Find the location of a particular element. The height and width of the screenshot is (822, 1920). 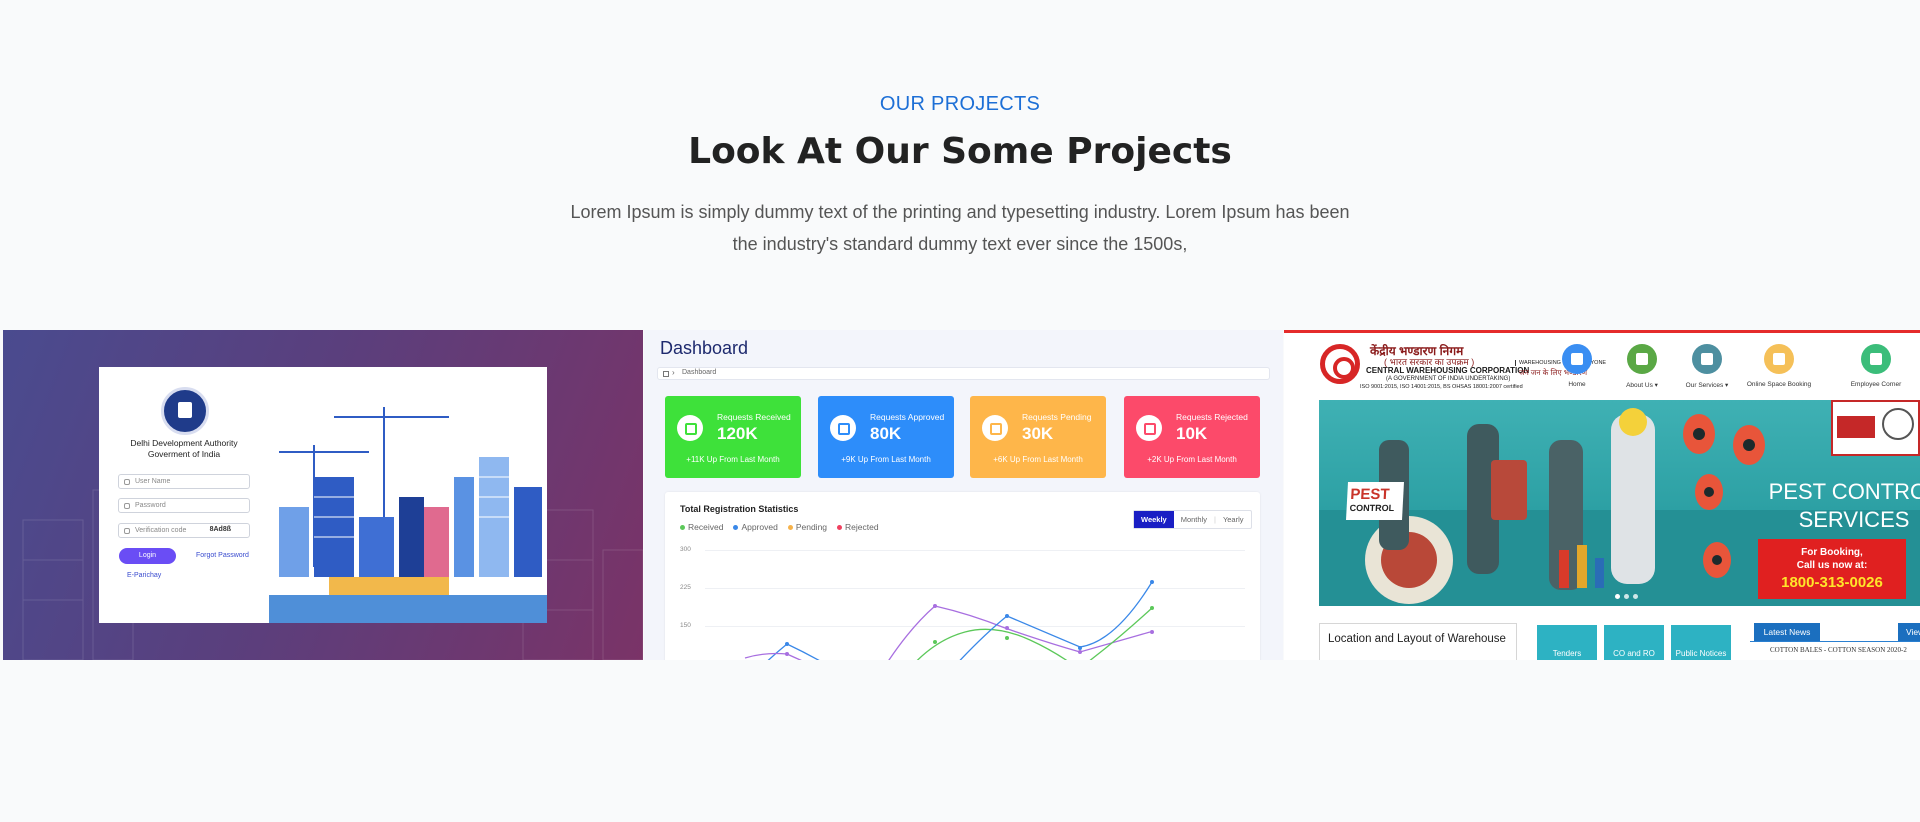

key-icon is located at coordinates (127, 531).